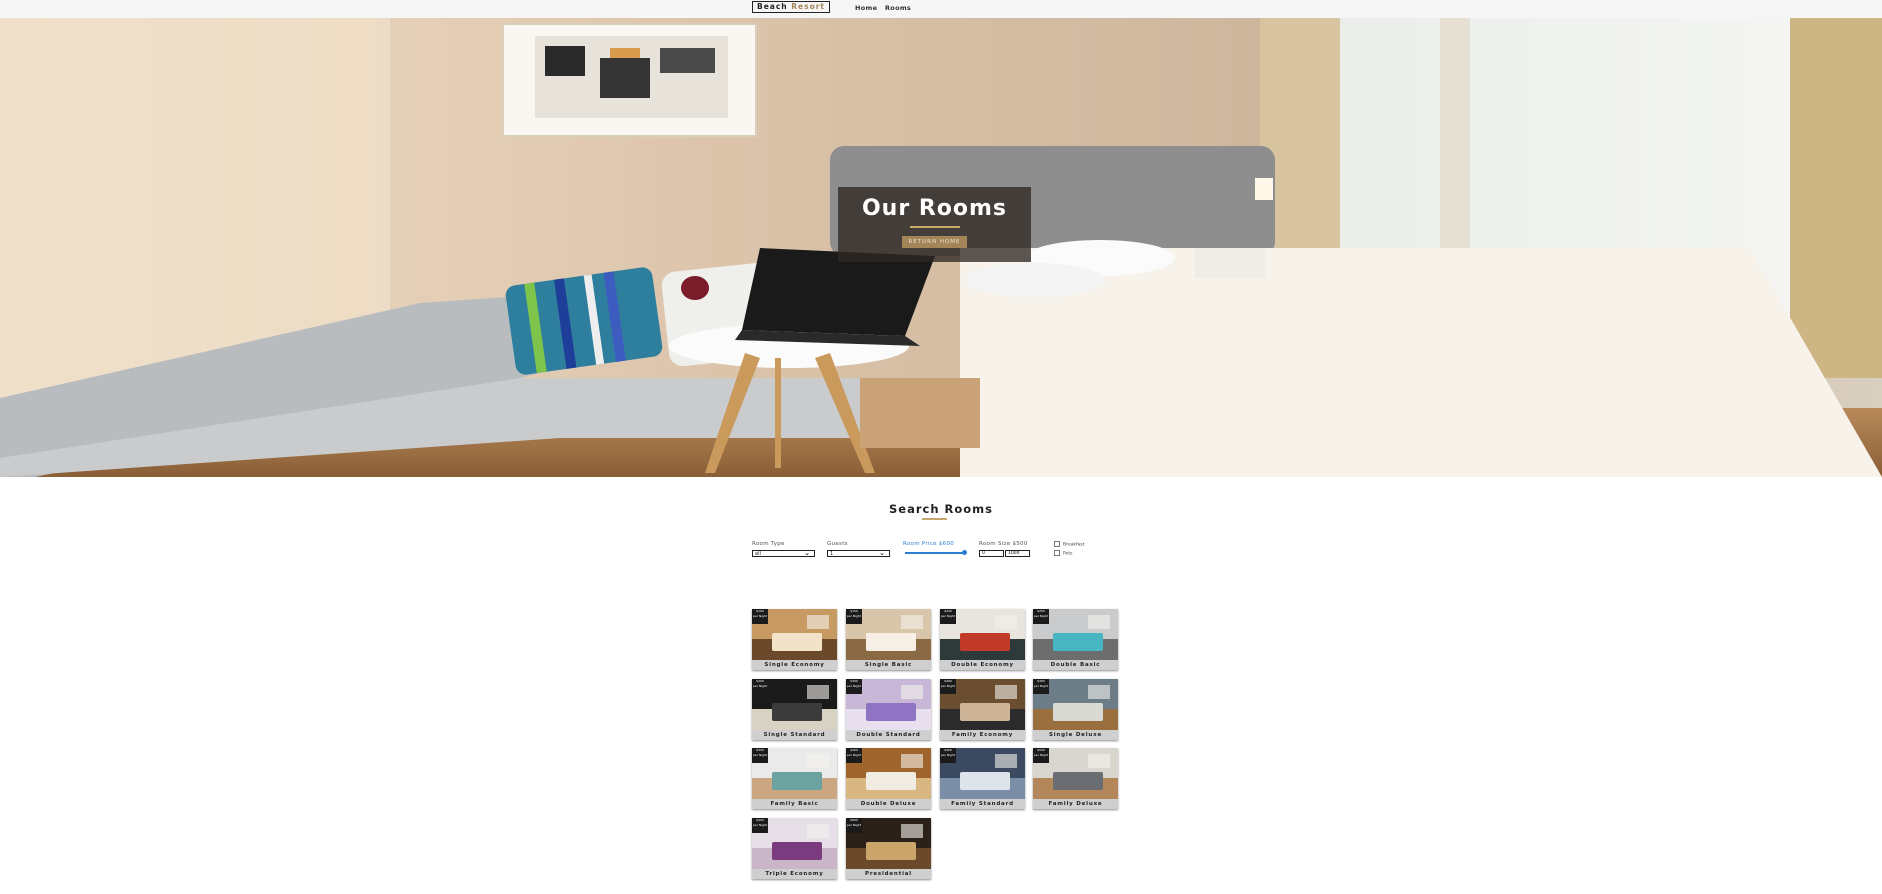  What do you see at coordinates (934, 242) in the screenshot?
I see `return-home-button: RETURN HOME` at bounding box center [934, 242].